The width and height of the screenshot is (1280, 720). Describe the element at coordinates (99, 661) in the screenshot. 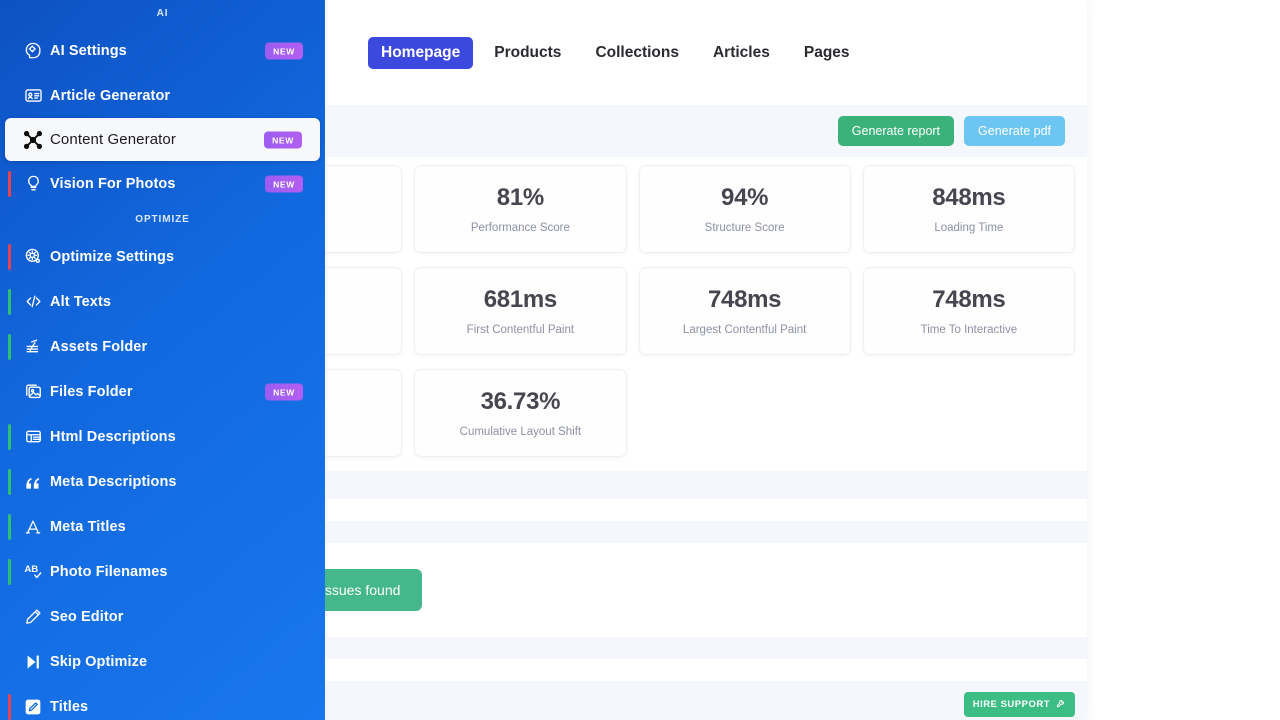

I see `sidebar-item-label: Skip Optimize` at that location.